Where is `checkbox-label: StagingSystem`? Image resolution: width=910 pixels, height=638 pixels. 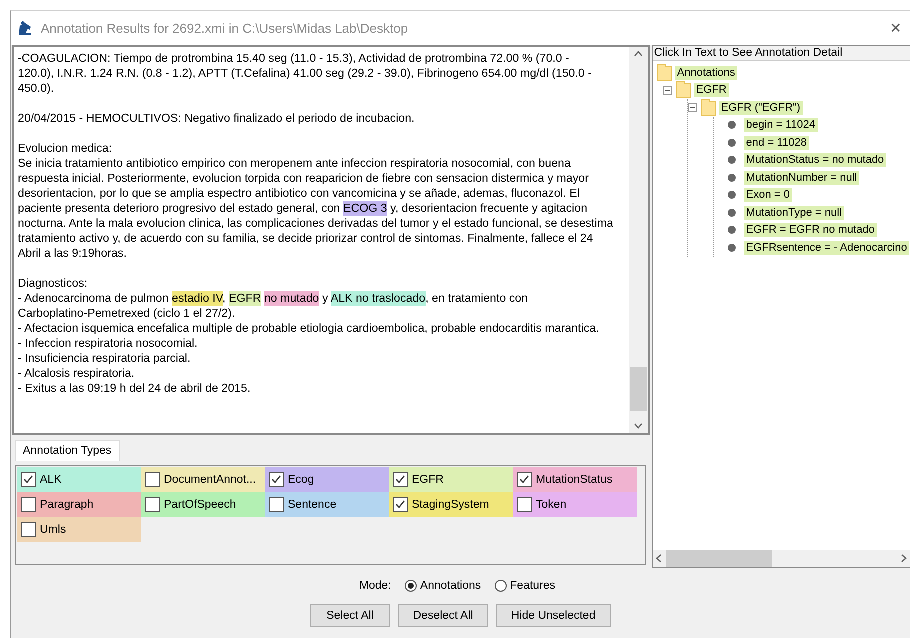
checkbox-label: StagingSystem is located at coordinates (451, 504).